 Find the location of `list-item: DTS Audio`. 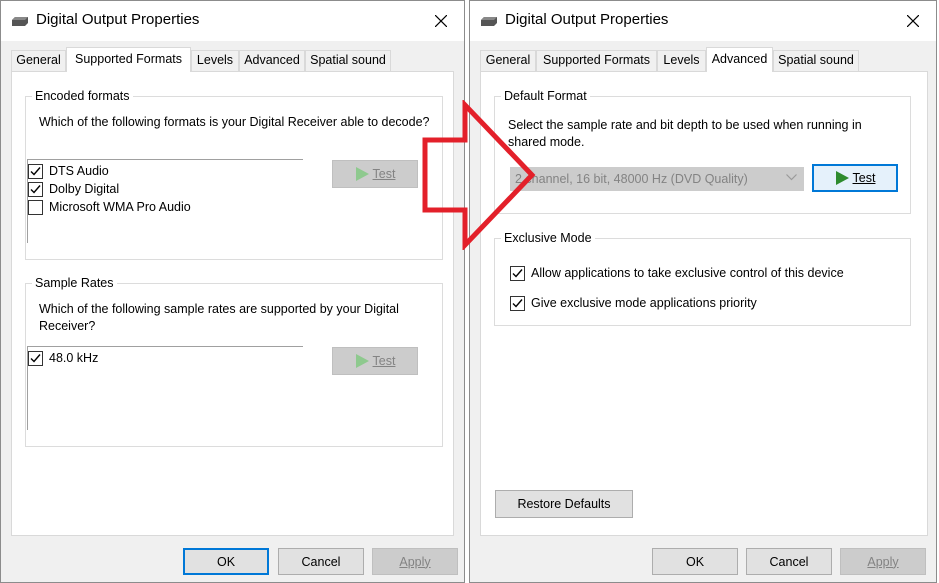

list-item: DTS Audio is located at coordinates (68, 171).